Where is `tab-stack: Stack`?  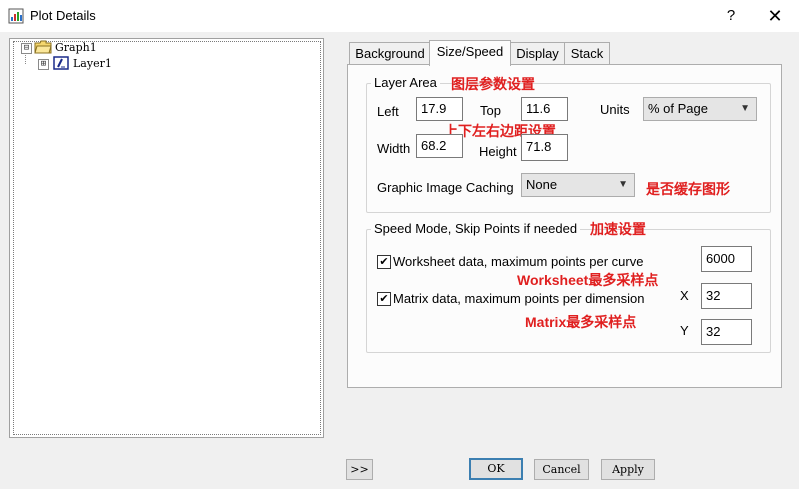 tab-stack: Stack is located at coordinates (587, 53).